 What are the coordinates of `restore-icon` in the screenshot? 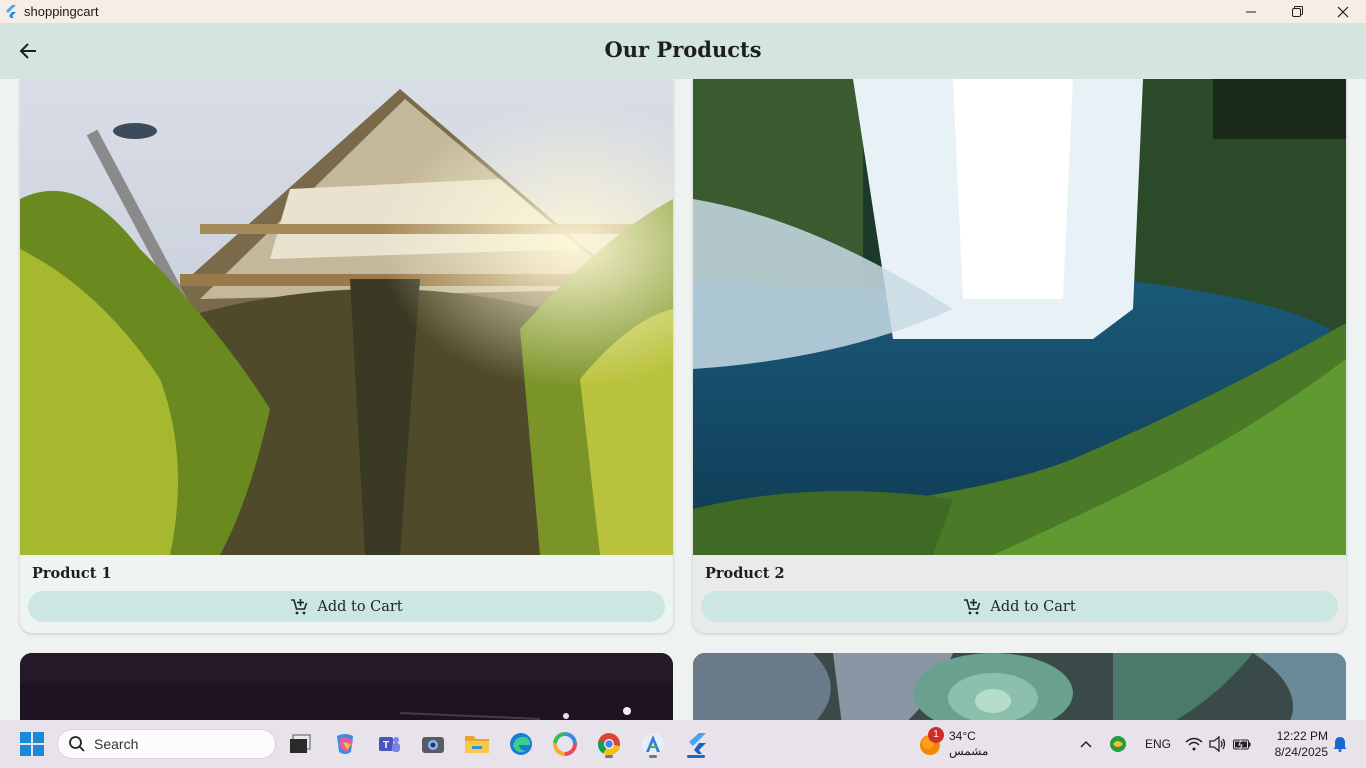 It's located at (1297, 11).